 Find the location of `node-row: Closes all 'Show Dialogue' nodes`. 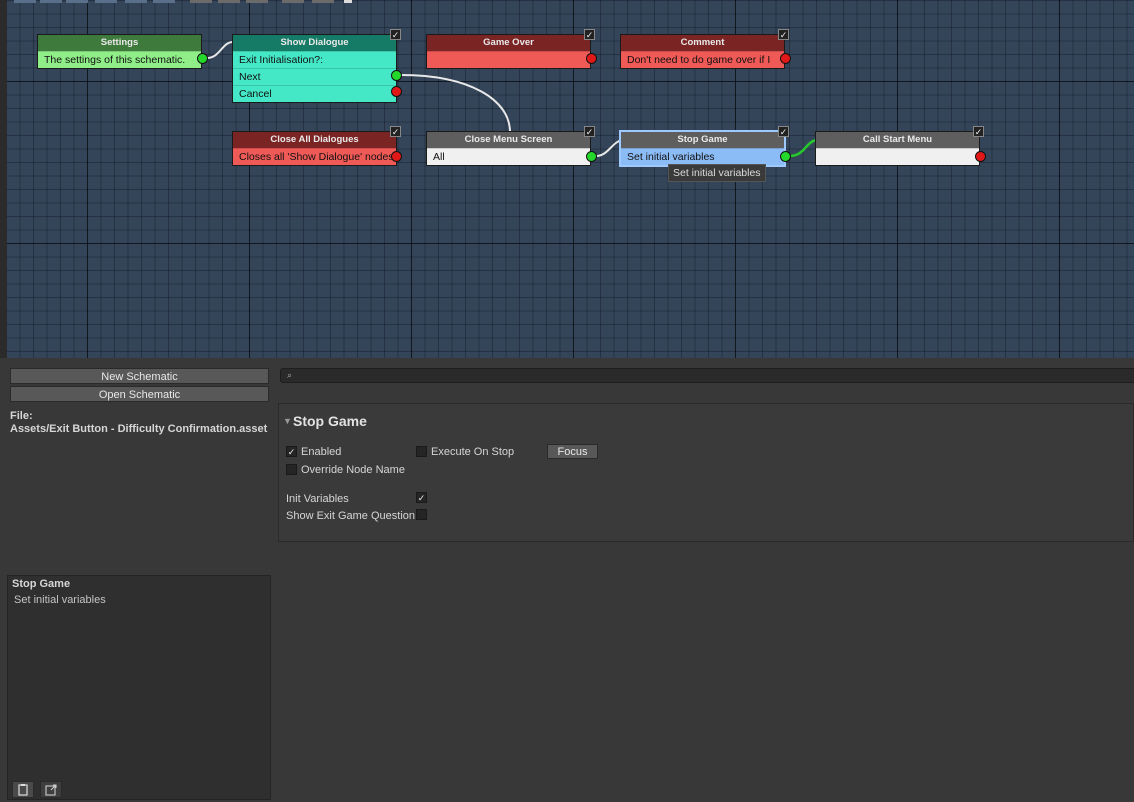

node-row: Closes all 'Show Dialogue' nodes is located at coordinates (314, 156).